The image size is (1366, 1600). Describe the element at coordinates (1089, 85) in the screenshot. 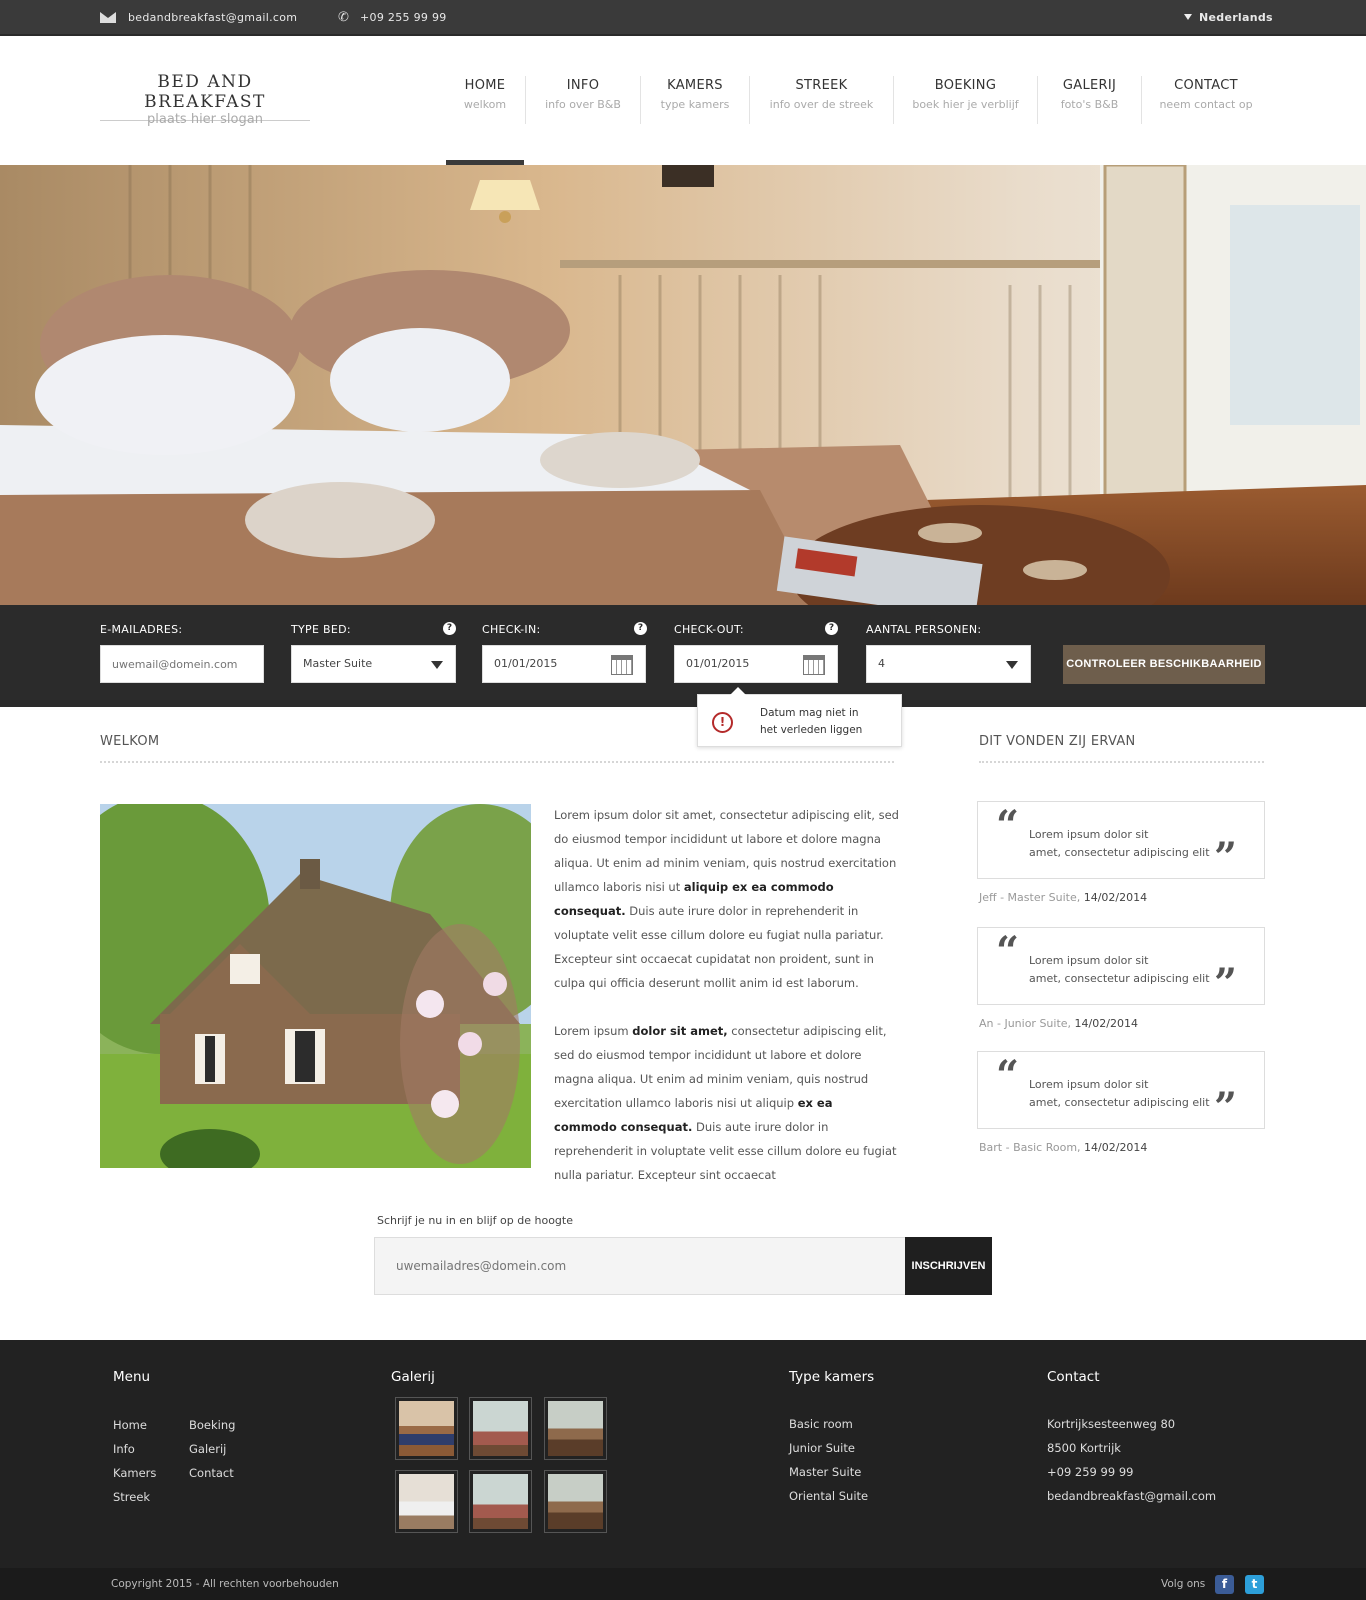

I see `nav-title: GALERIJ` at that location.